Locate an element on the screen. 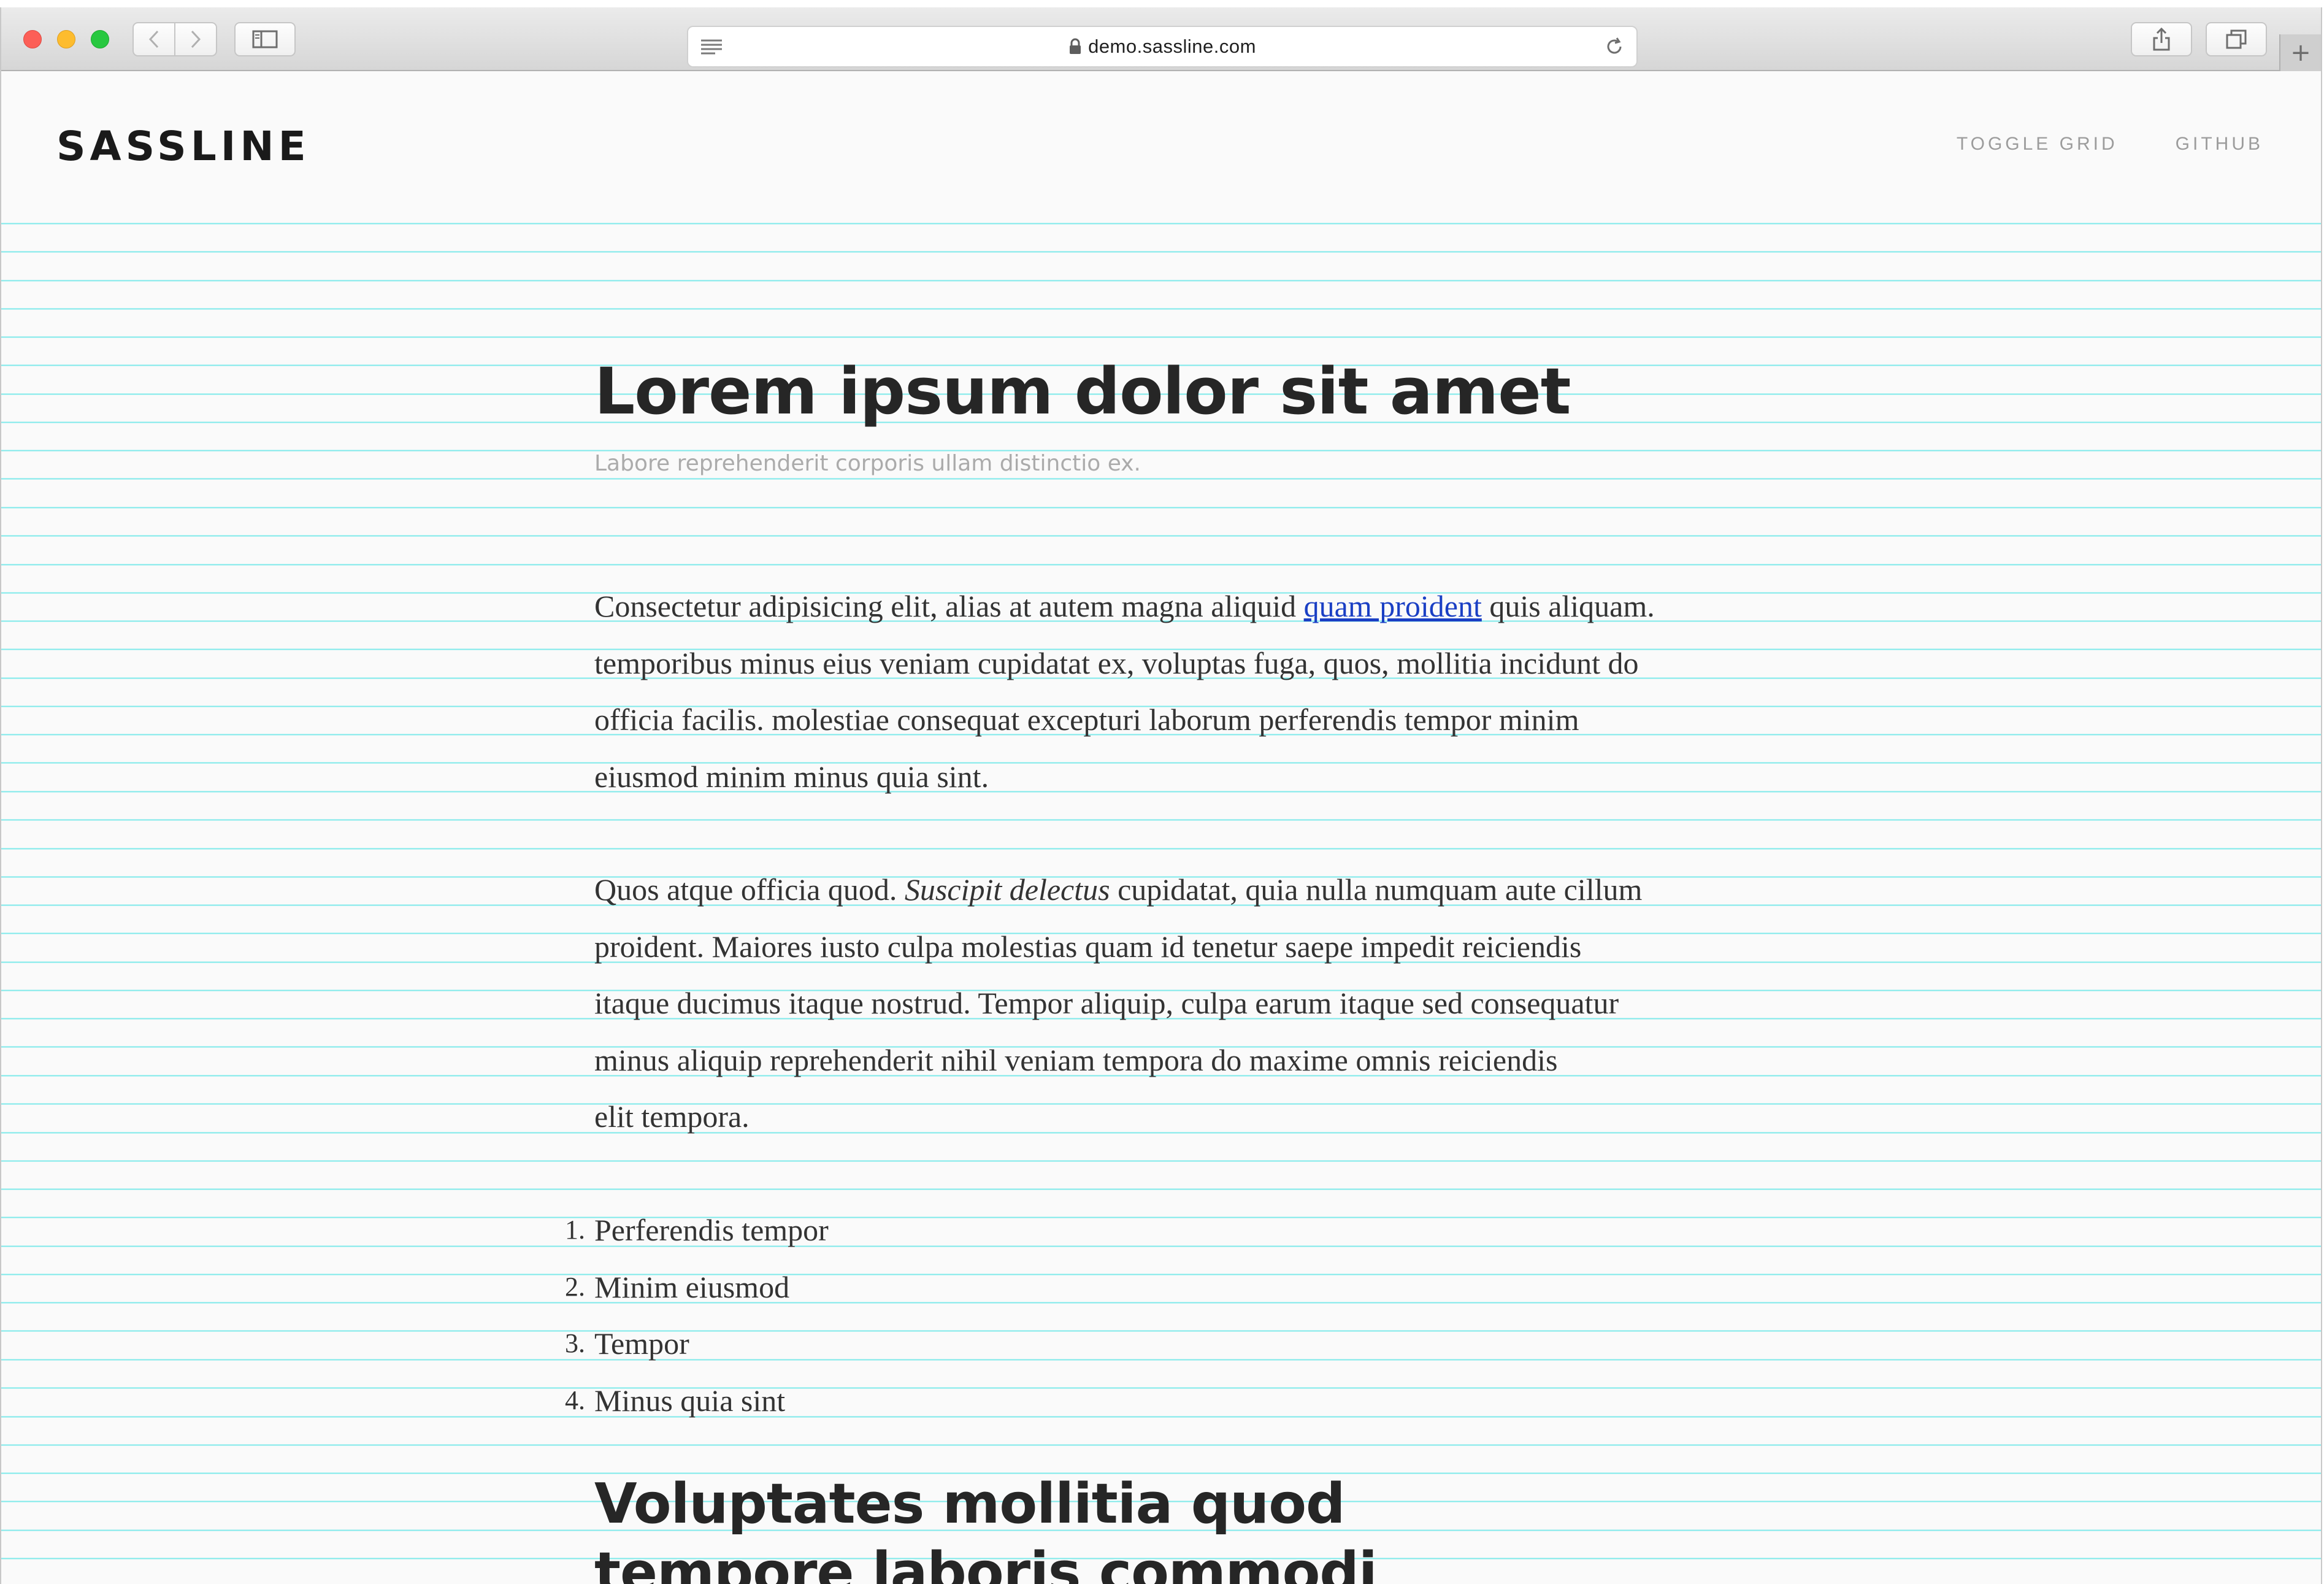  url-display: demo.sassline.com is located at coordinates (1162, 46).